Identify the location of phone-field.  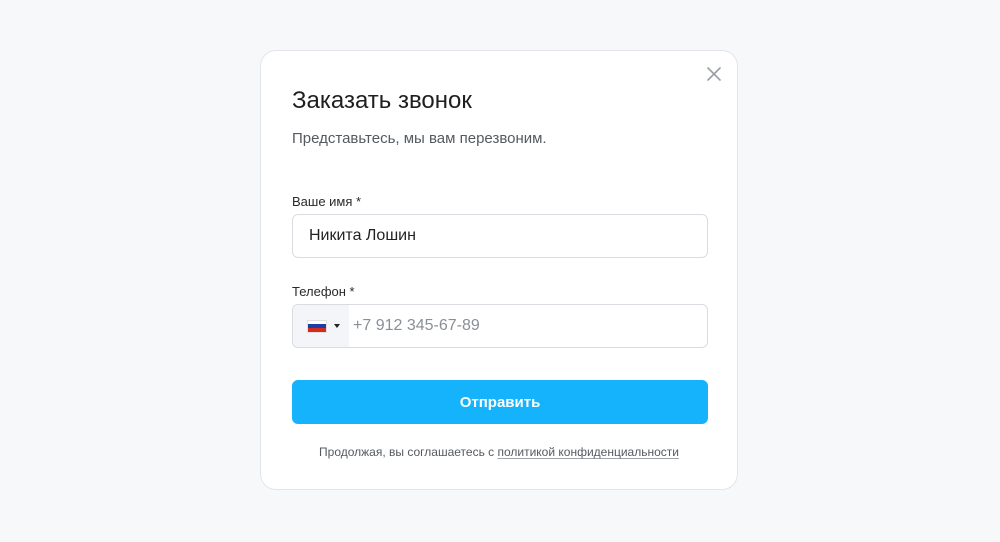
(500, 326).